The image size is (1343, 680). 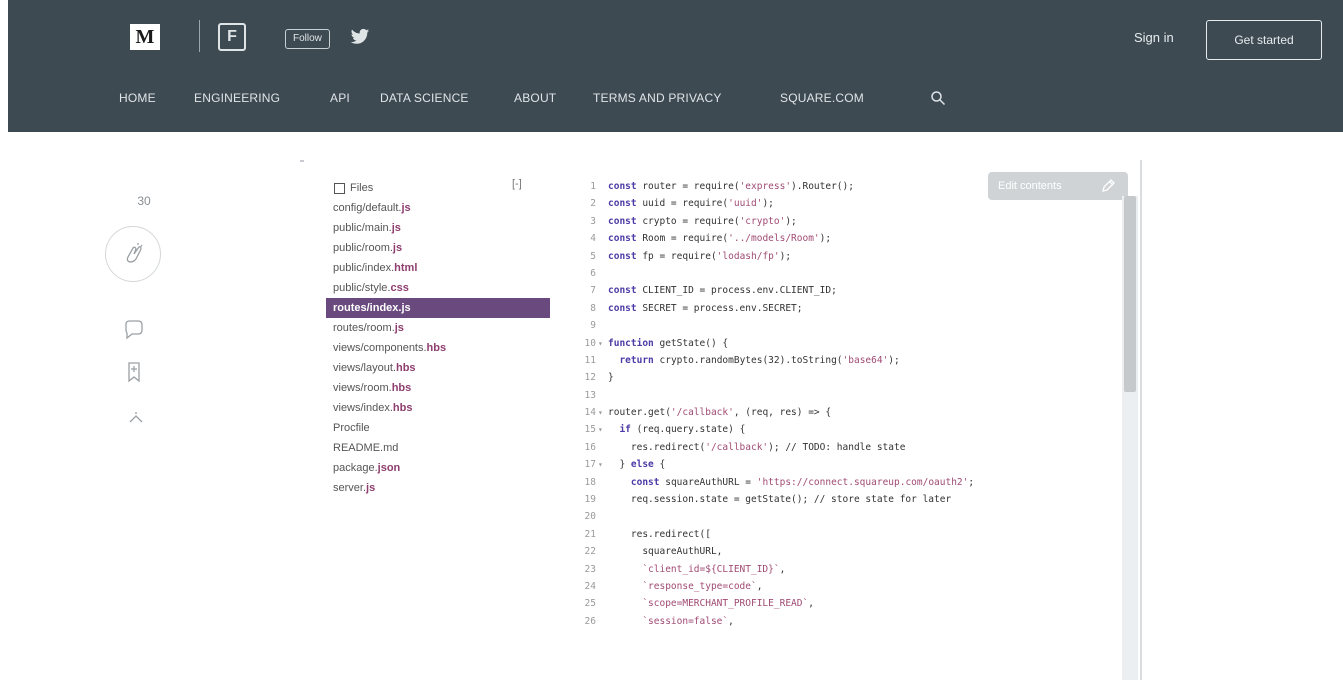 What do you see at coordinates (593, 291) in the screenshot?
I see `line-number: 7` at bounding box center [593, 291].